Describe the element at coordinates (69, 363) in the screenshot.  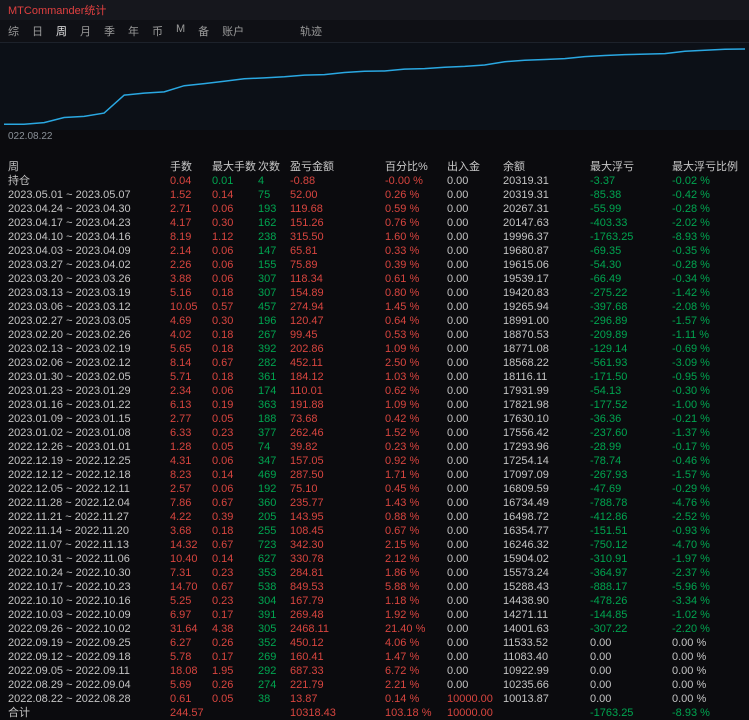
I see `cell-period: 2023.02.06 ~ 2023.02.12` at that location.